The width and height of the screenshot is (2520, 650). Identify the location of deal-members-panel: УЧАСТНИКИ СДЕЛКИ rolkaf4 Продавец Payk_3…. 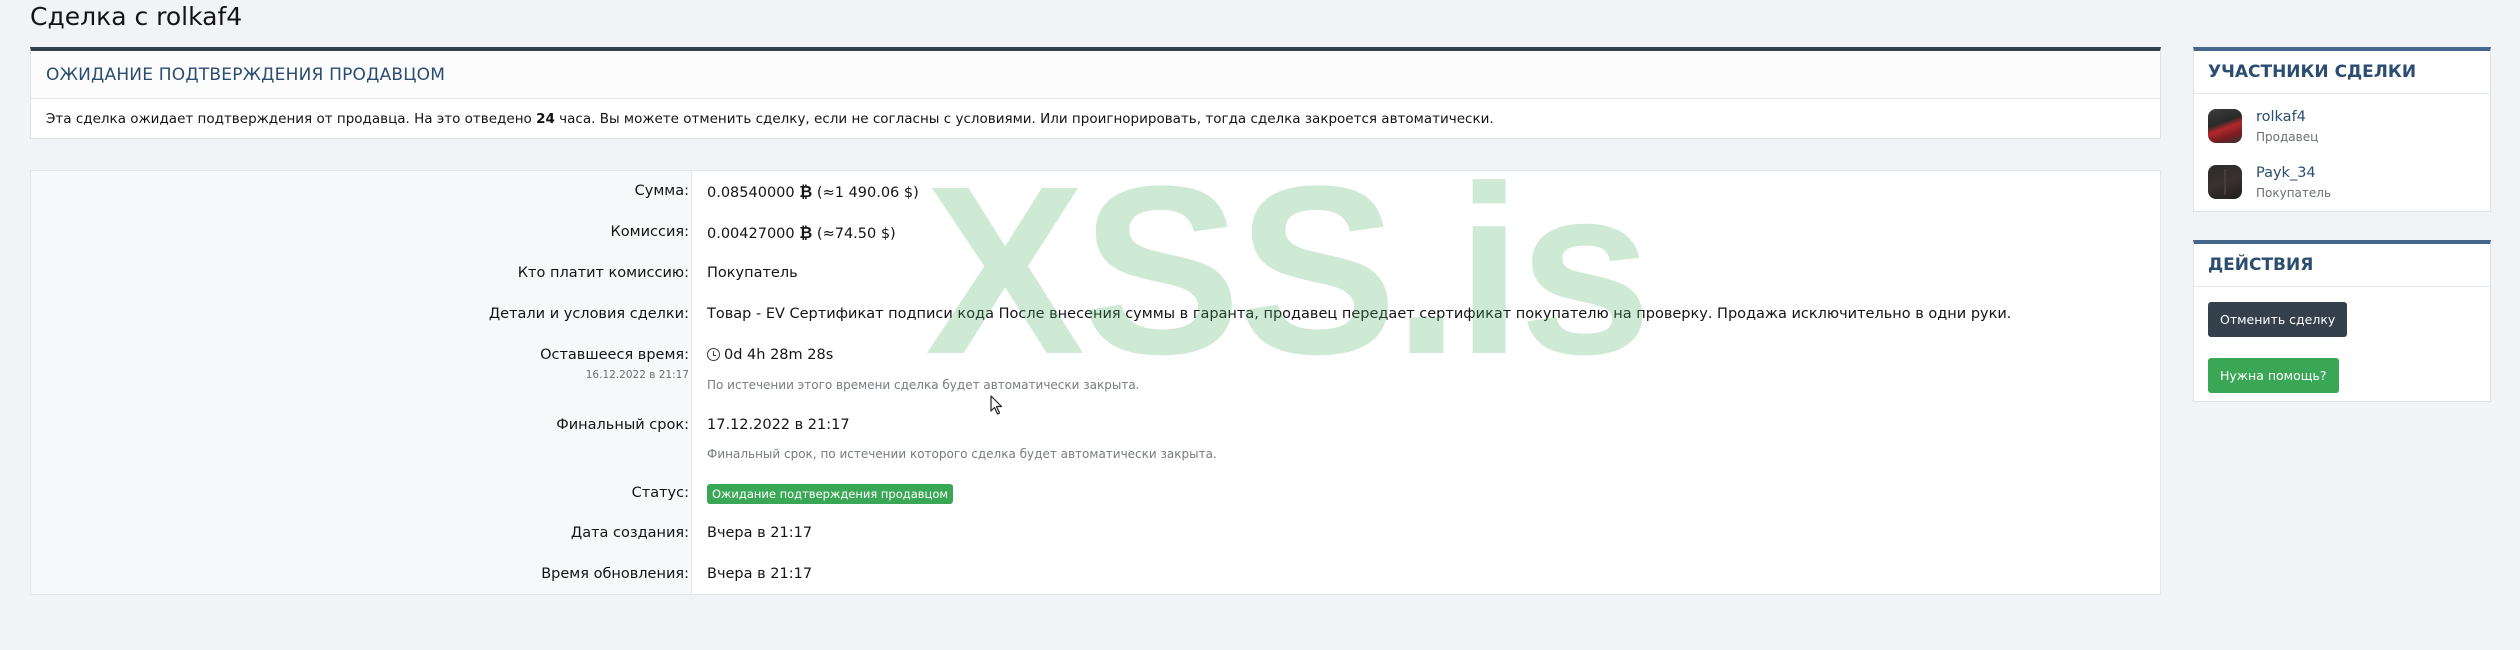
(2342, 129).